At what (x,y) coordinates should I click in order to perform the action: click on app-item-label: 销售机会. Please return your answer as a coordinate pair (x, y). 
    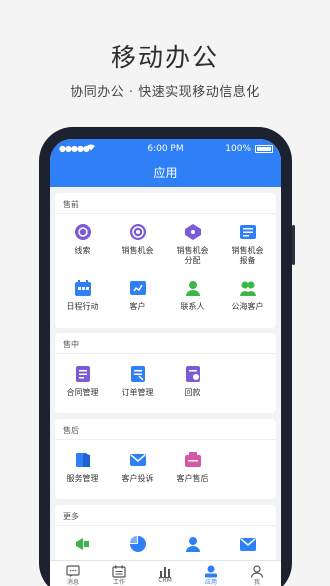
    Looking at the image, I should click on (137, 250).